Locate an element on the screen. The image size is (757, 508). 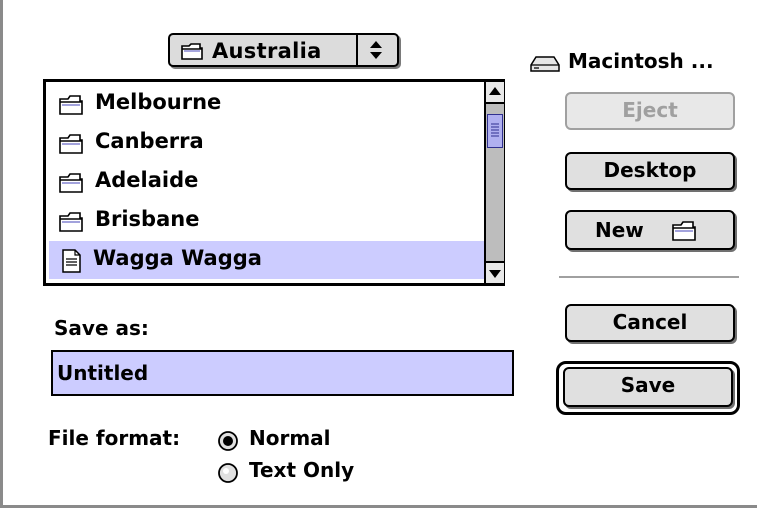
eject-button: Eject is located at coordinates (650, 111).